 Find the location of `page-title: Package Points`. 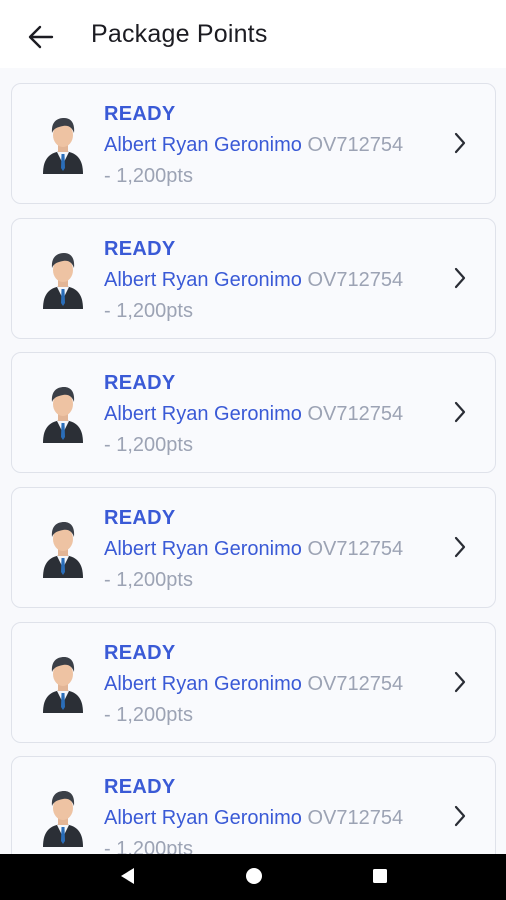

page-title: Package Points is located at coordinates (179, 34).